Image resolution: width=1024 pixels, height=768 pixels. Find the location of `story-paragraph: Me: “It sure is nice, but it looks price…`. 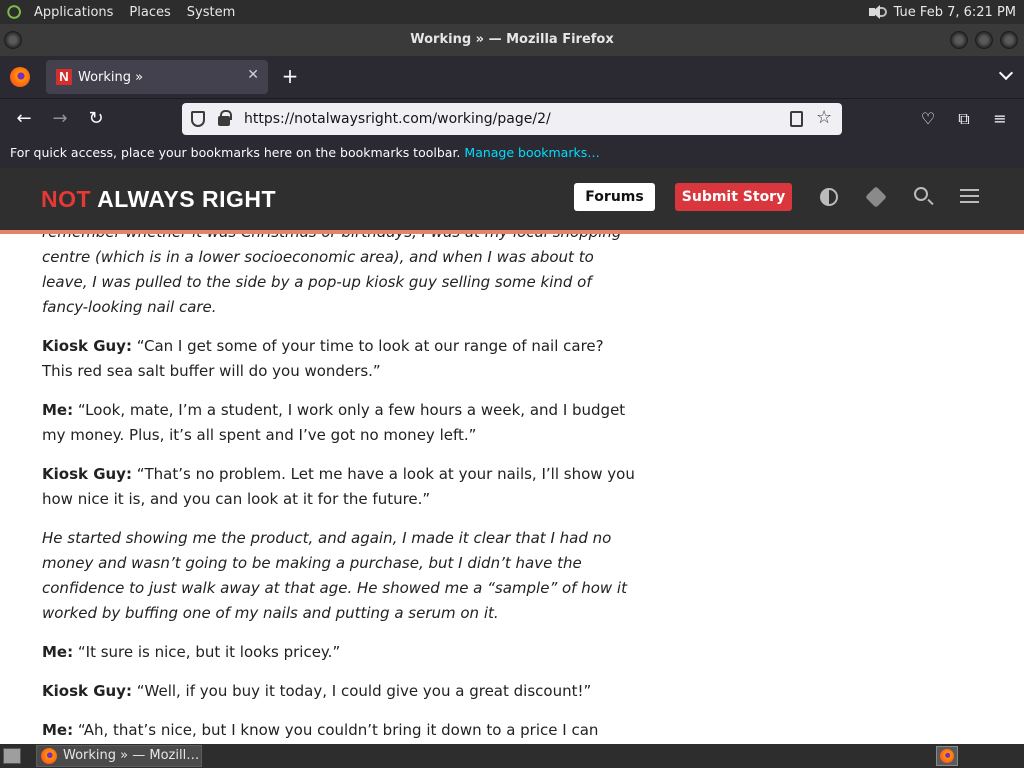

story-paragraph: Me: “It sure is nice, but it looks price… is located at coordinates (339, 652).